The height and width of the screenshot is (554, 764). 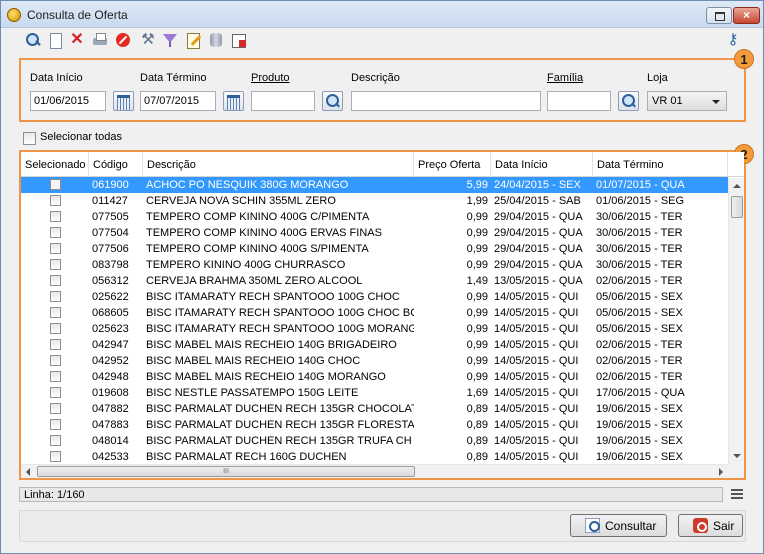 What do you see at coordinates (724, 526) in the screenshot?
I see `sair-button-label: Sair` at bounding box center [724, 526].